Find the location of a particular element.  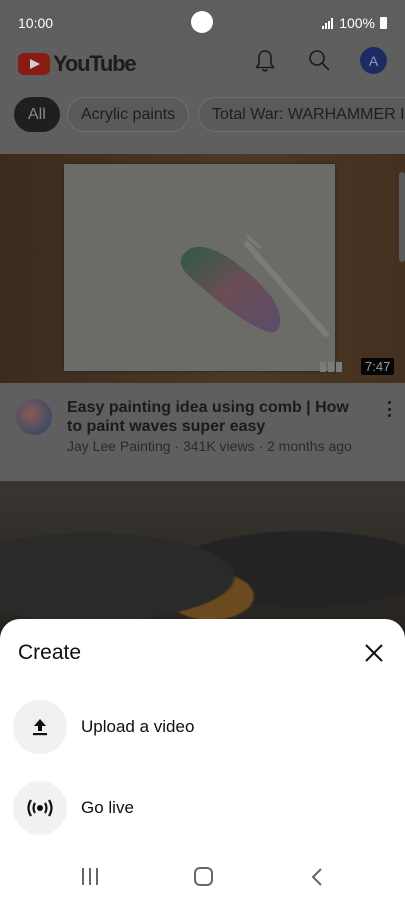

chip-acrylic-paints: Acrylic paints is located at coordinates (128, 114).